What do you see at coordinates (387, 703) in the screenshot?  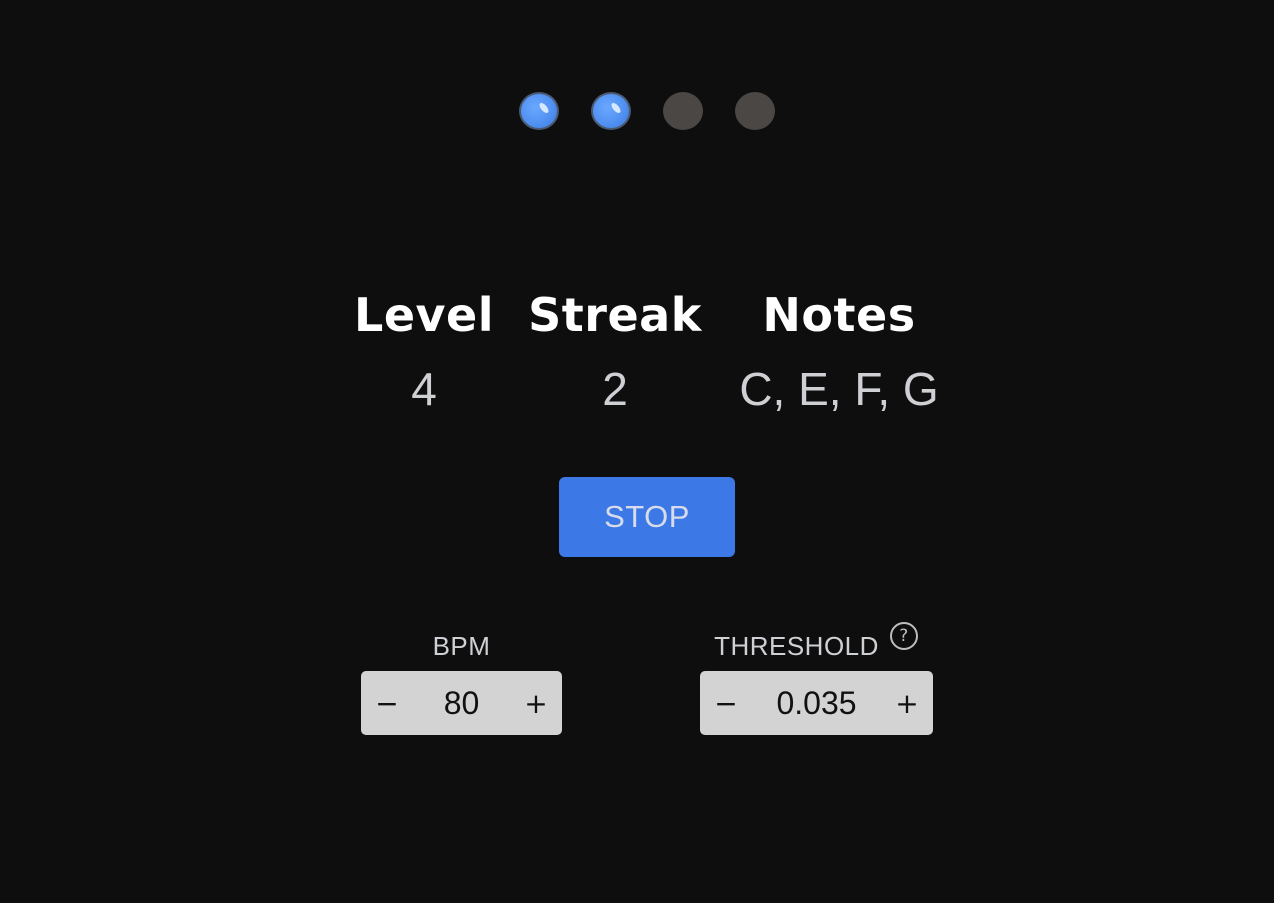 I see `bpm-decrement-button: −` at bounding box center [387, 703].